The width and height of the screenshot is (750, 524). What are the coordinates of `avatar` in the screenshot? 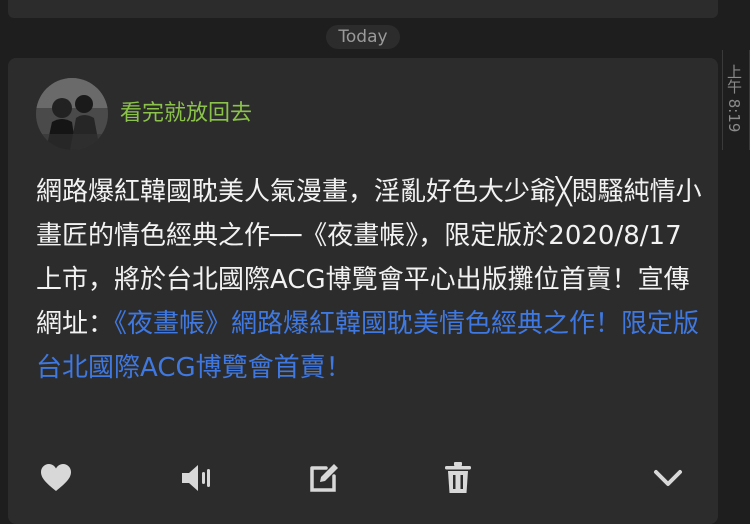 It's located at (72, 114).